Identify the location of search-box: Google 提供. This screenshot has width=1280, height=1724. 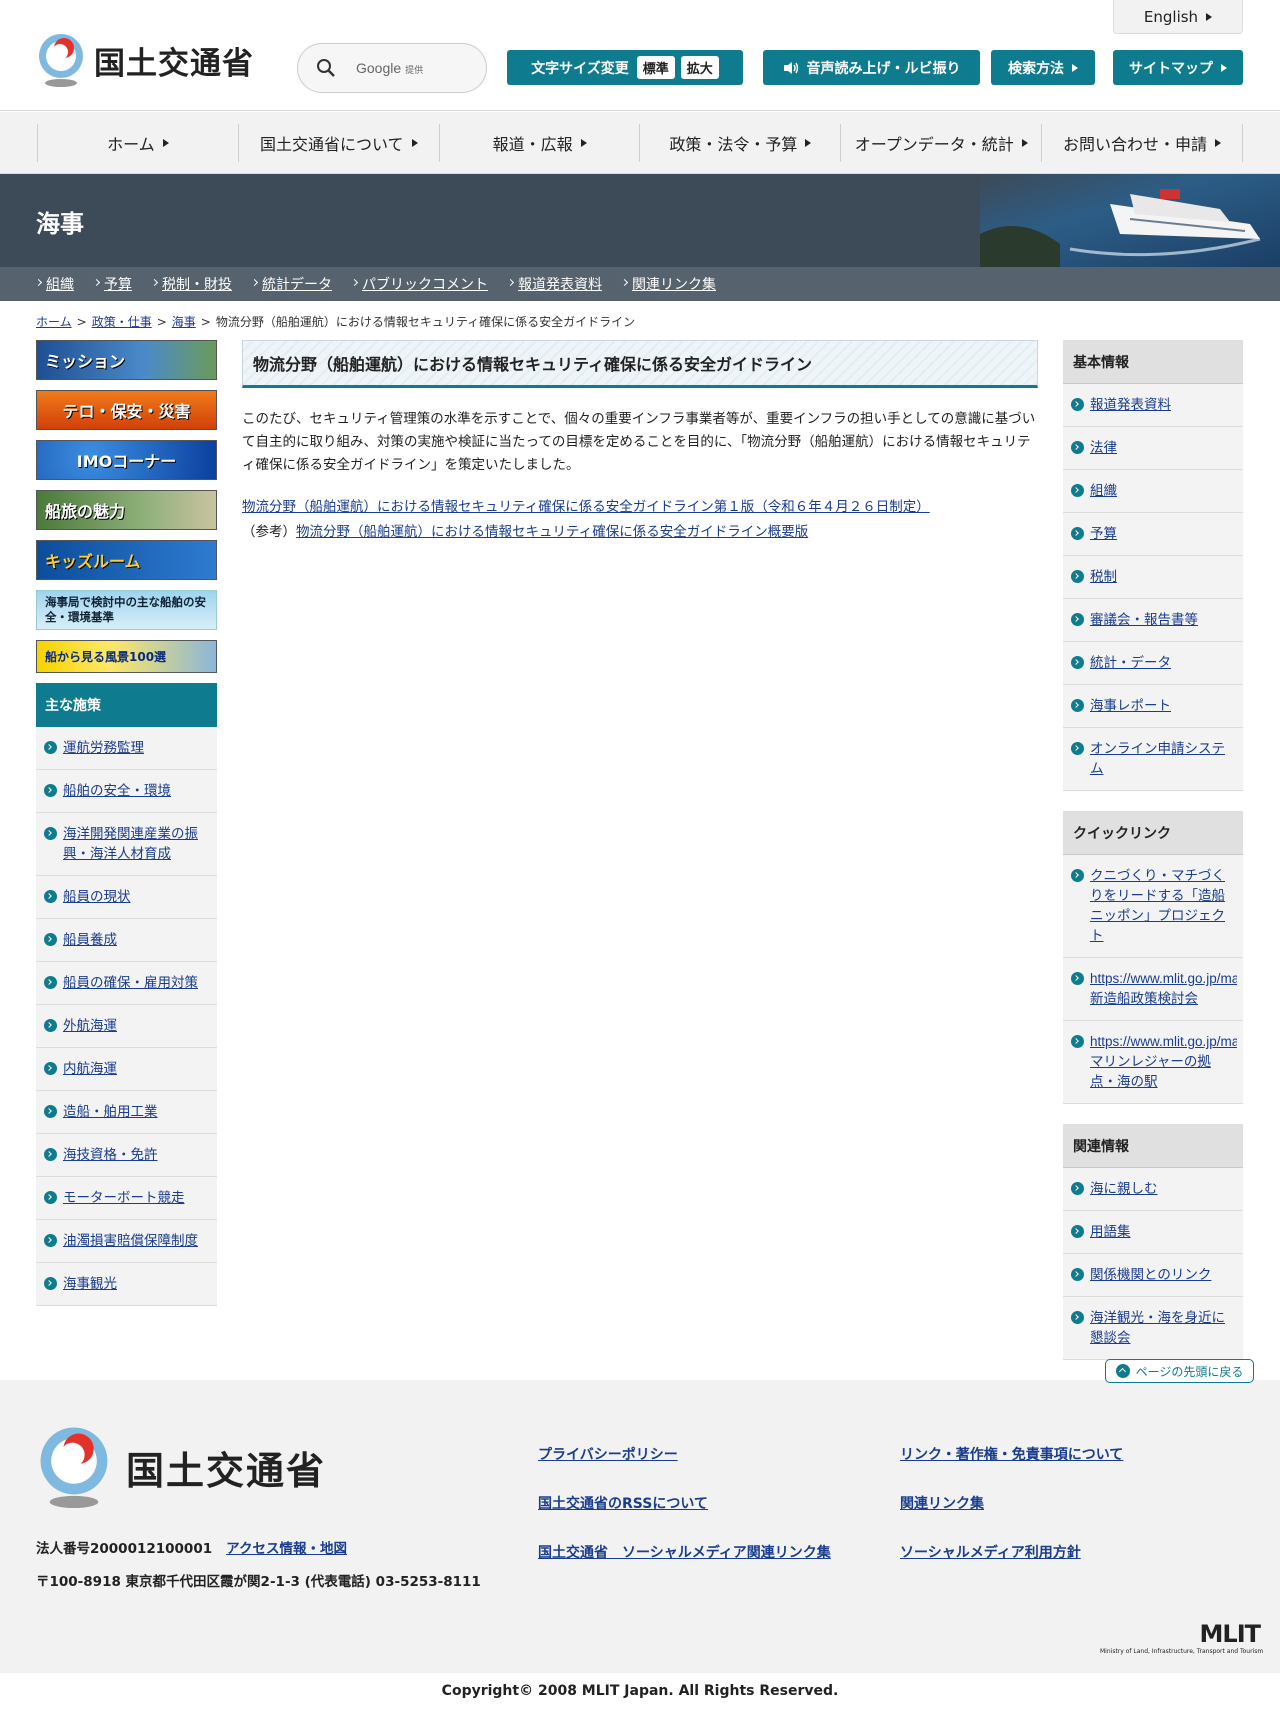
(392, 68).